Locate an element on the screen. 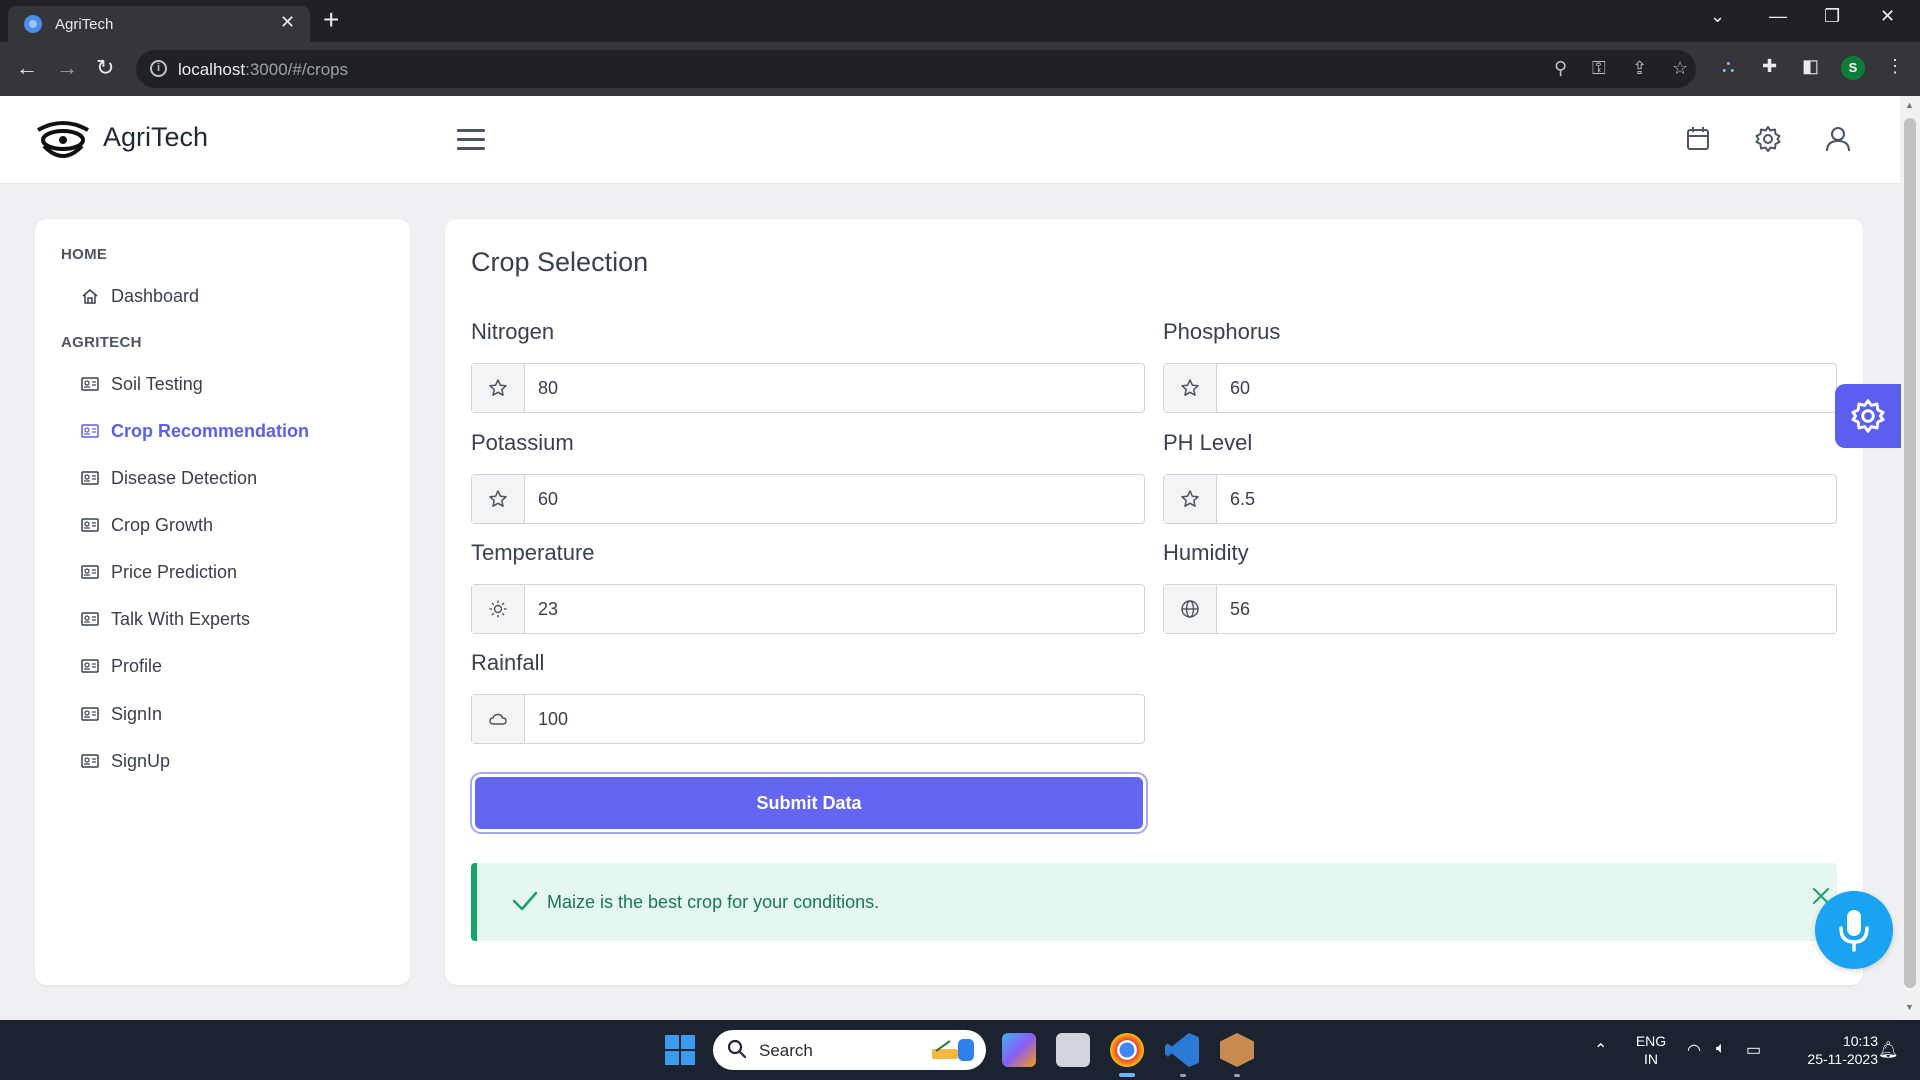 The image size is (1920, 1080). sidebar-item-crop-recommendation: Crop Recommendation is located at coordinates (195, 431).